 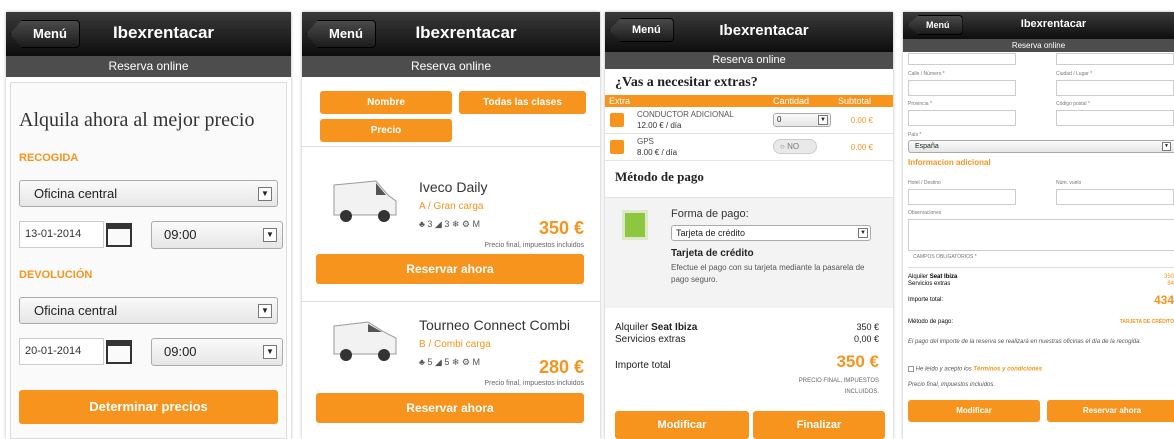 I want to click on pickup-time-select: 09:00 ▼, so click(x=217, y=235).